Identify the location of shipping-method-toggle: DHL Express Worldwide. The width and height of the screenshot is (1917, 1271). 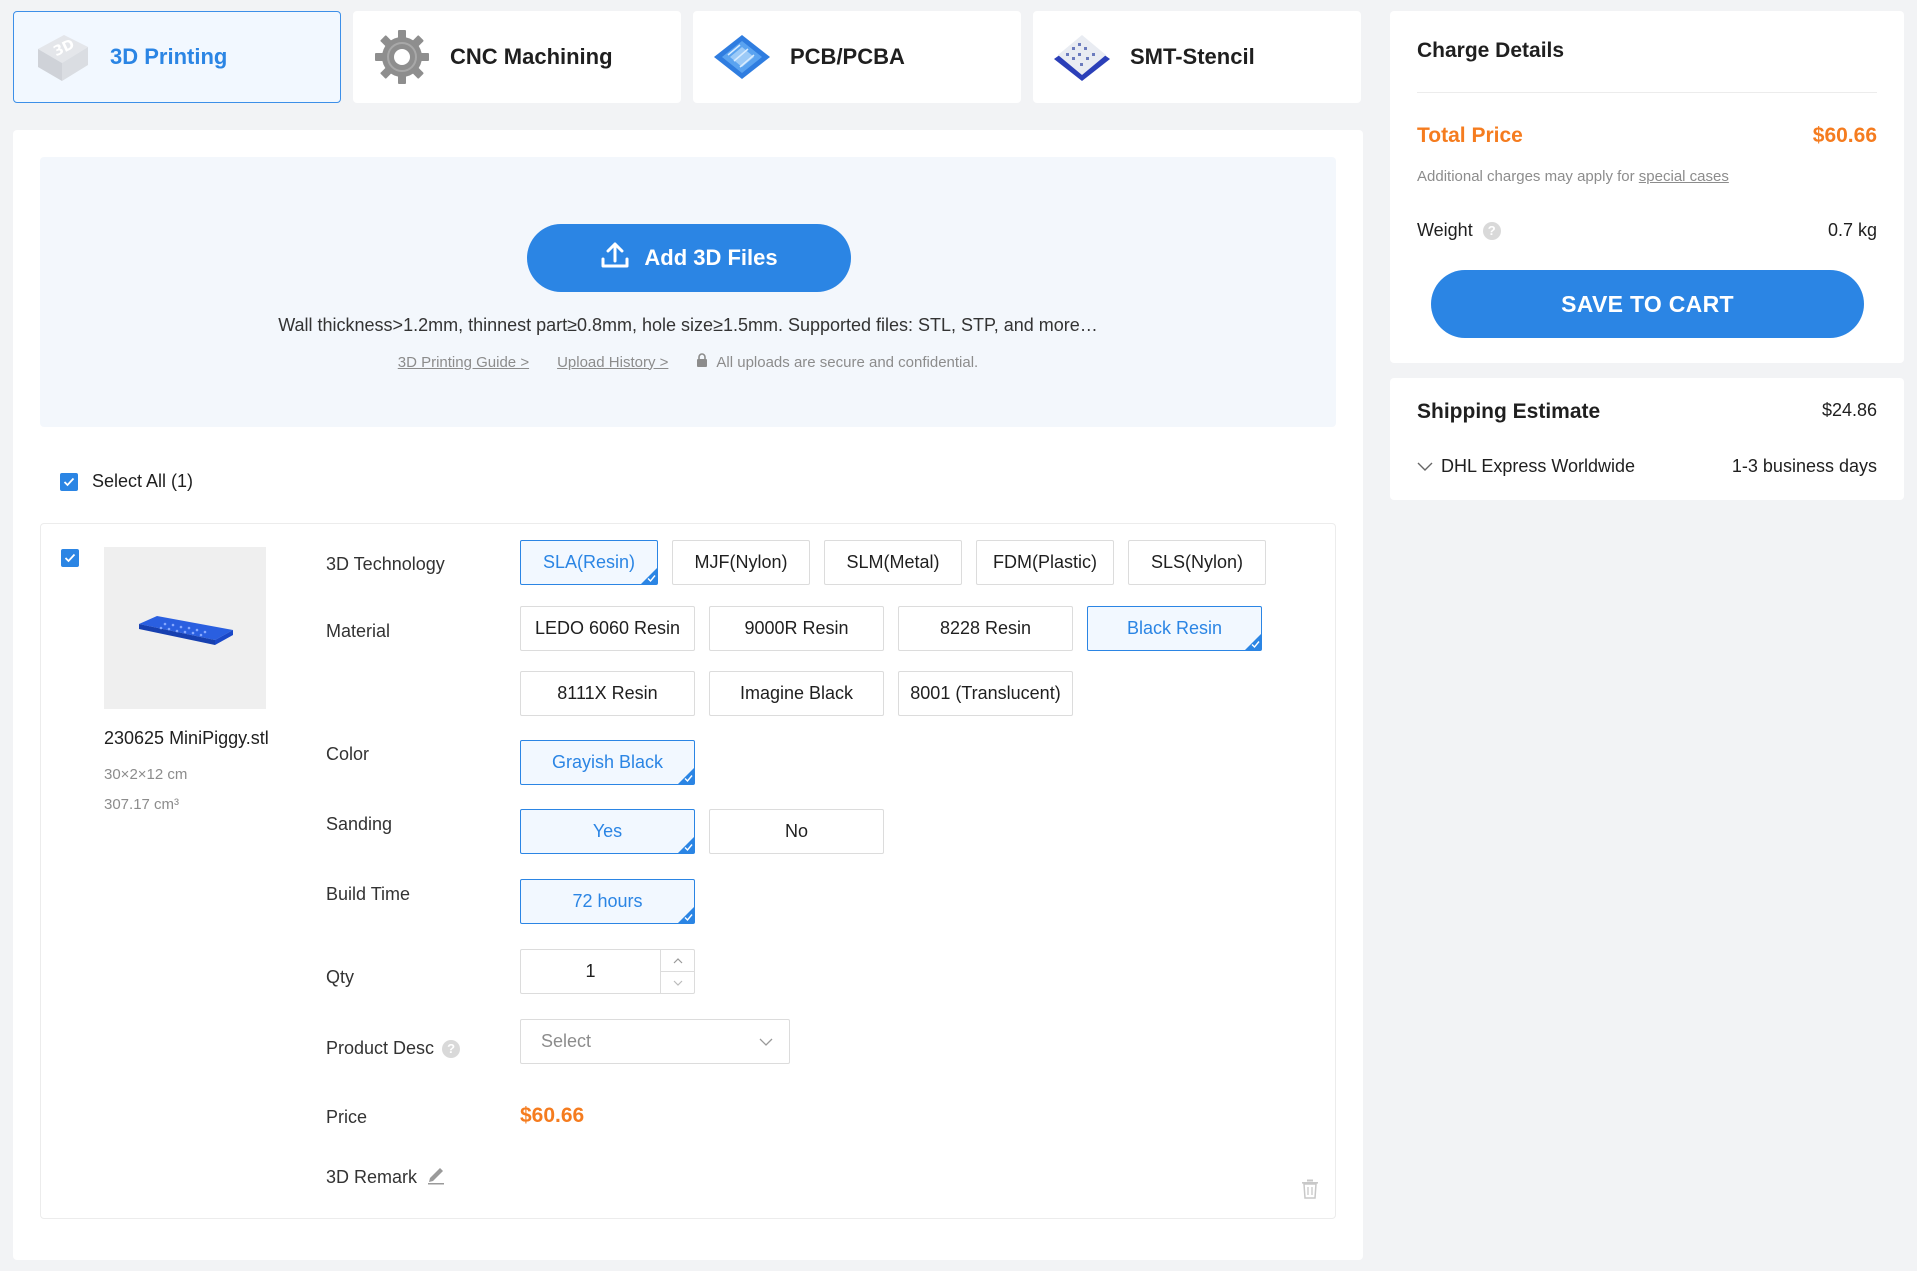
(1526, 466).